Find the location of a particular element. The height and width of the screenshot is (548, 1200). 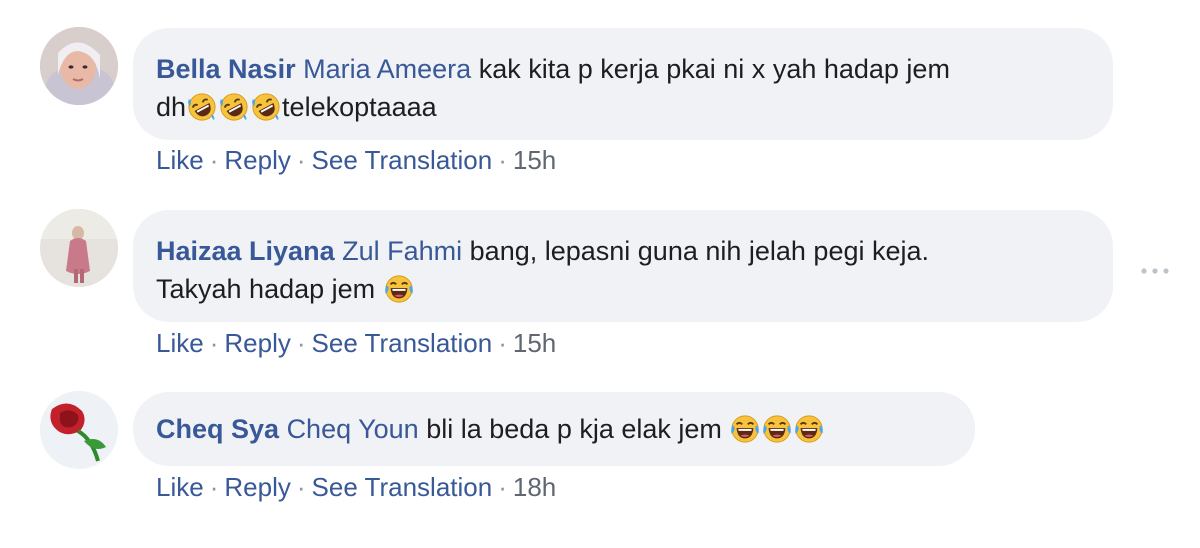

author-name: Bella Nasir is located at coordinates (226, 69).